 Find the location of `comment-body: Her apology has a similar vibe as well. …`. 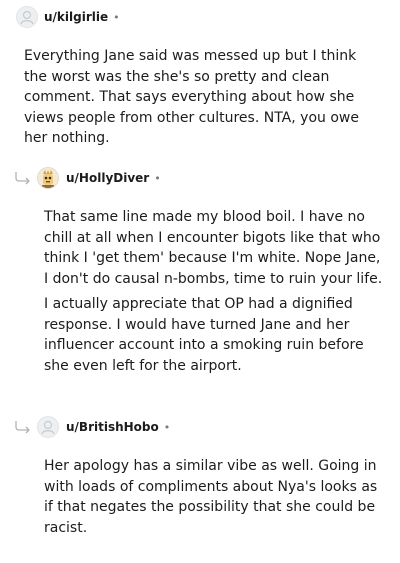

comment-body: Her apology has a similar vibe as well. … is located at coordinates (211, 497).